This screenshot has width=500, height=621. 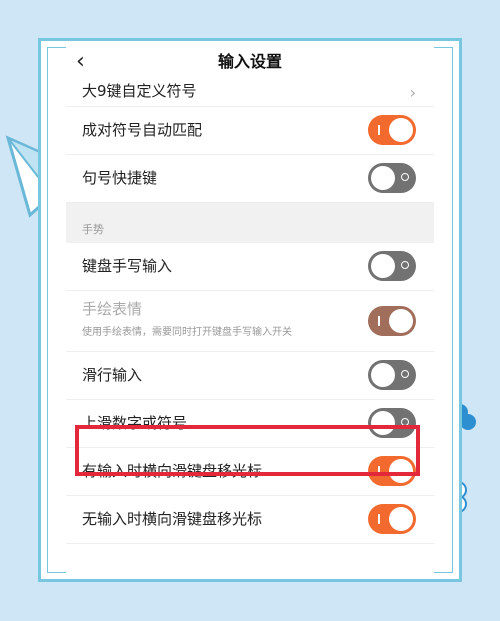 I want to click on row-sublabel: 使用手绘表情，需要同时打开键盘手写输入开关, so click(x=187, y=332).